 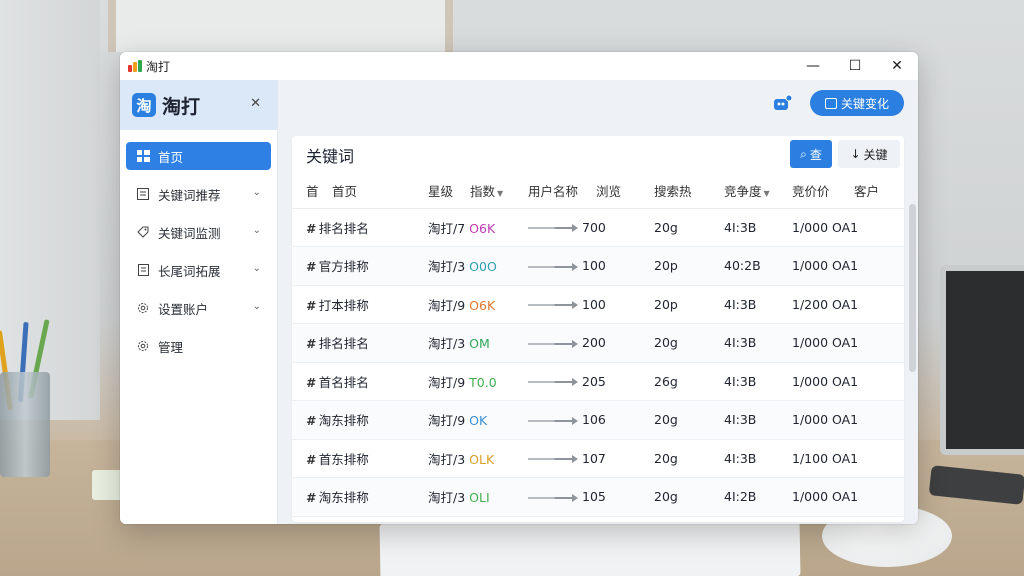 I want to click on sidebar-item-manage: 管理, so click(x=198, y=346).